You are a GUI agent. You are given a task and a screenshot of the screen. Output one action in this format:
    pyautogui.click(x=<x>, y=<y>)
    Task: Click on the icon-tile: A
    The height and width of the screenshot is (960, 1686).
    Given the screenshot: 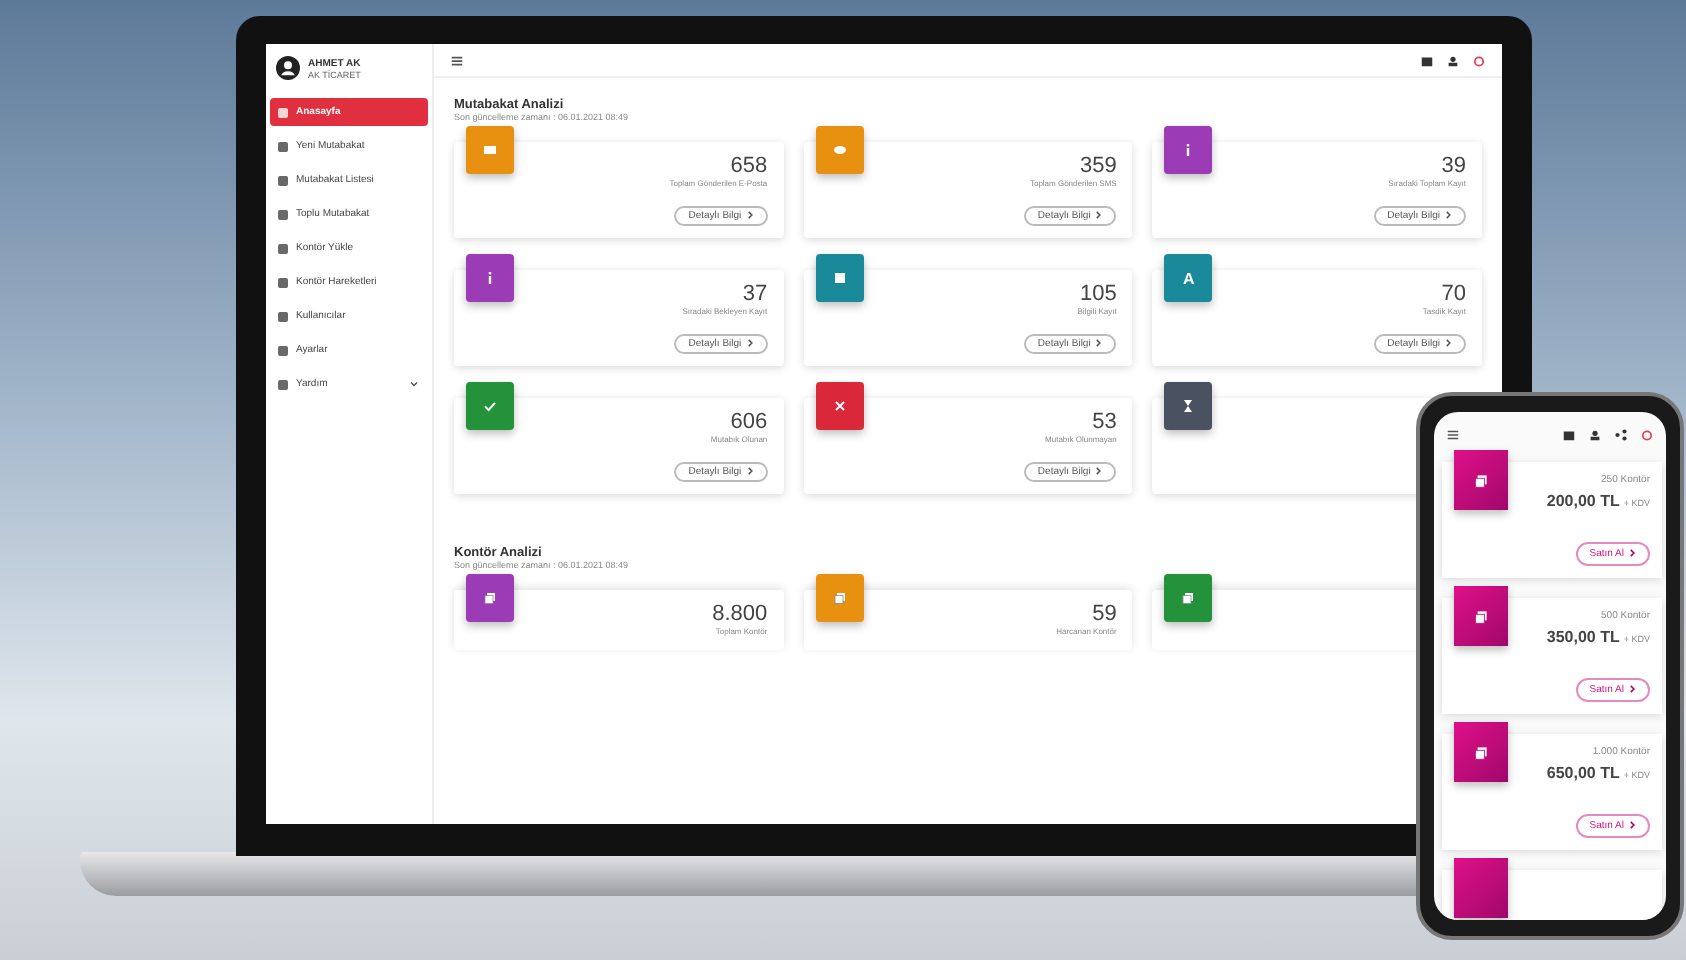 What is the action you would take?
    pyautogui.click(x=1188, y=278)
    